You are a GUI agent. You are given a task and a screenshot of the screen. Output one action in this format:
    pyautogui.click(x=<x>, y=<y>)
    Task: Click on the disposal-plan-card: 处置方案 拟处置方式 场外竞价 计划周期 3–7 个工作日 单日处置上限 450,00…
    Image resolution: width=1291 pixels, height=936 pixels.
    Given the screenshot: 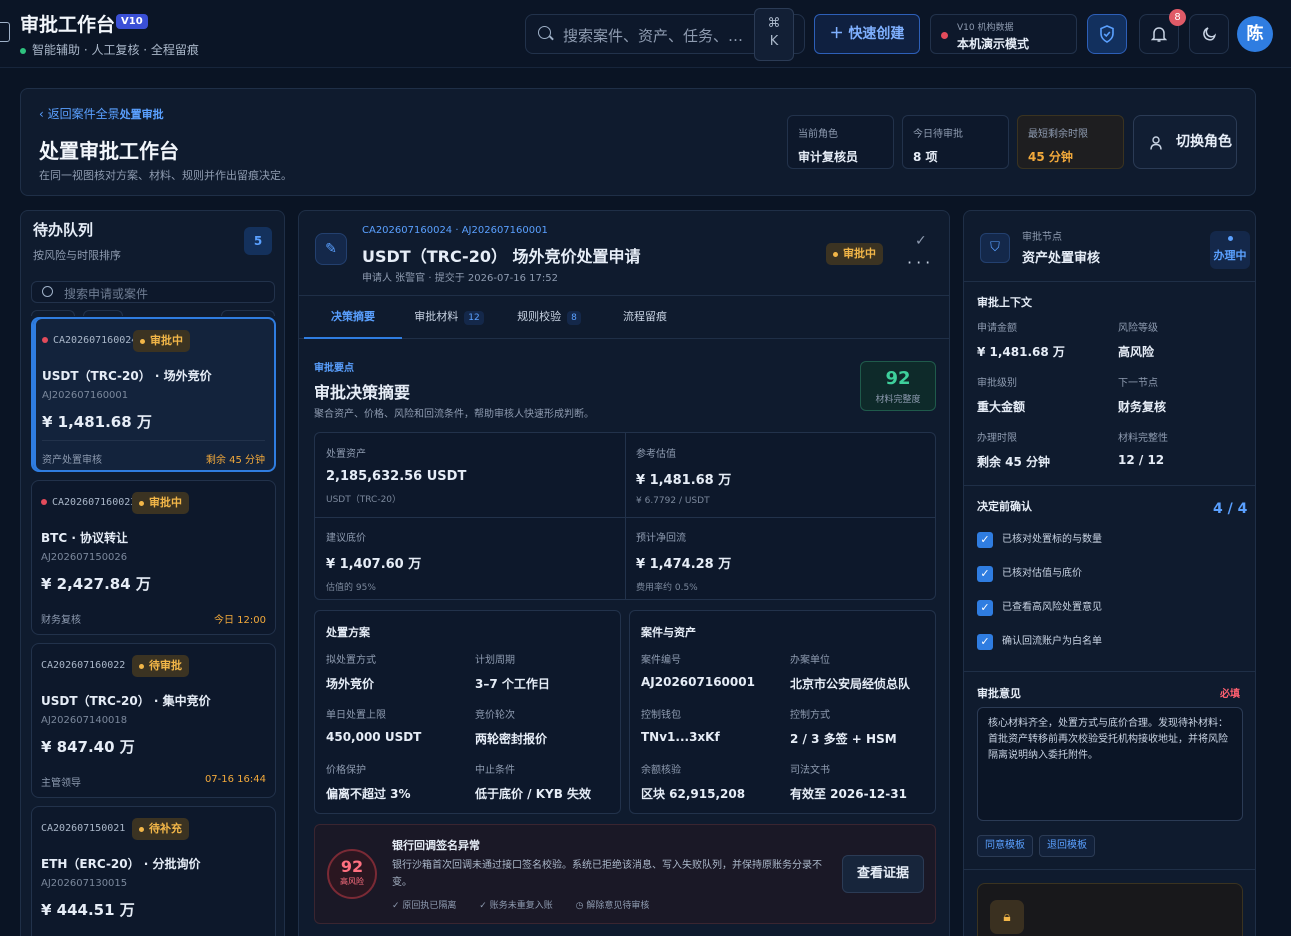 What is the action you would take?
    pyautogui.click(x=467, y=712)
    